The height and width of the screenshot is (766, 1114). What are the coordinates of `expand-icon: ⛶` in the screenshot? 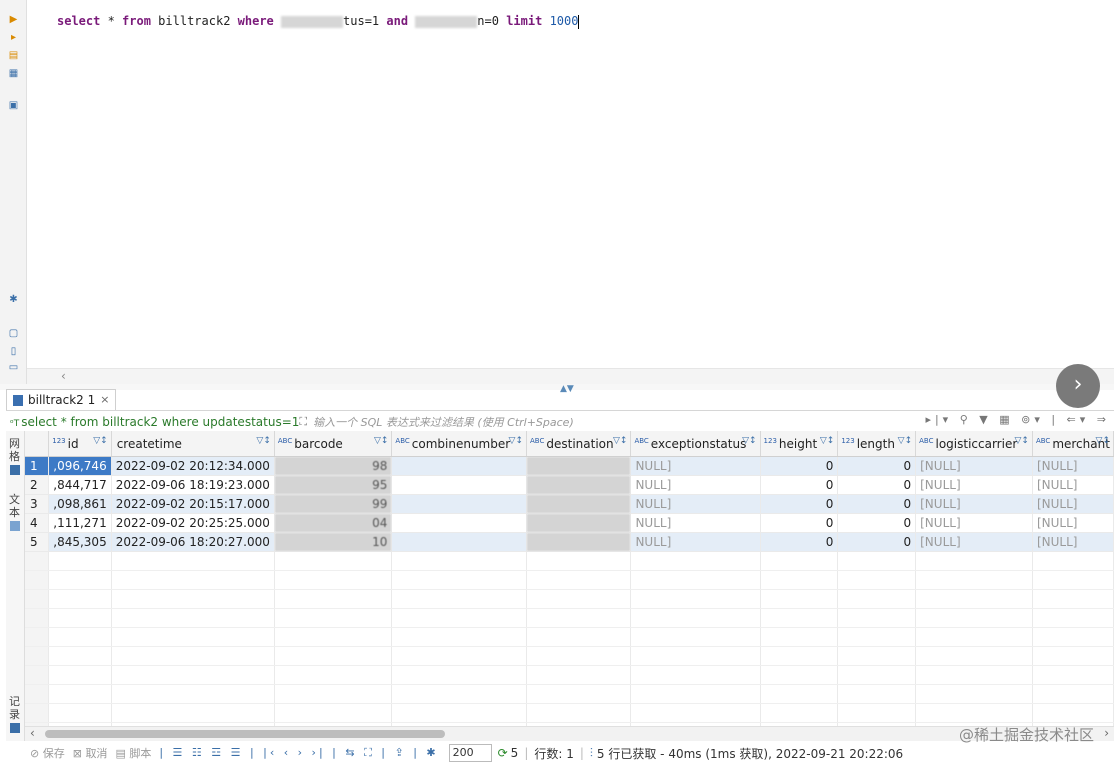 It's located at (303, 422).